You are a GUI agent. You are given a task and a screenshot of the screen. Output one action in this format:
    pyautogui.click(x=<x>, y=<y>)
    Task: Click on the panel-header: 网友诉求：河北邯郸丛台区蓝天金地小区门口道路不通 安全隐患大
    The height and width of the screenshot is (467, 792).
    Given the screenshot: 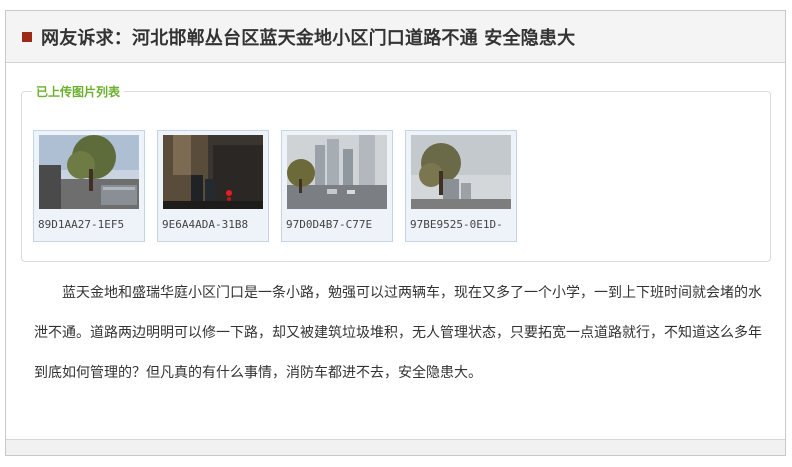 What is the action you would take?
    pyautogui.click(x=395, y=37)
    